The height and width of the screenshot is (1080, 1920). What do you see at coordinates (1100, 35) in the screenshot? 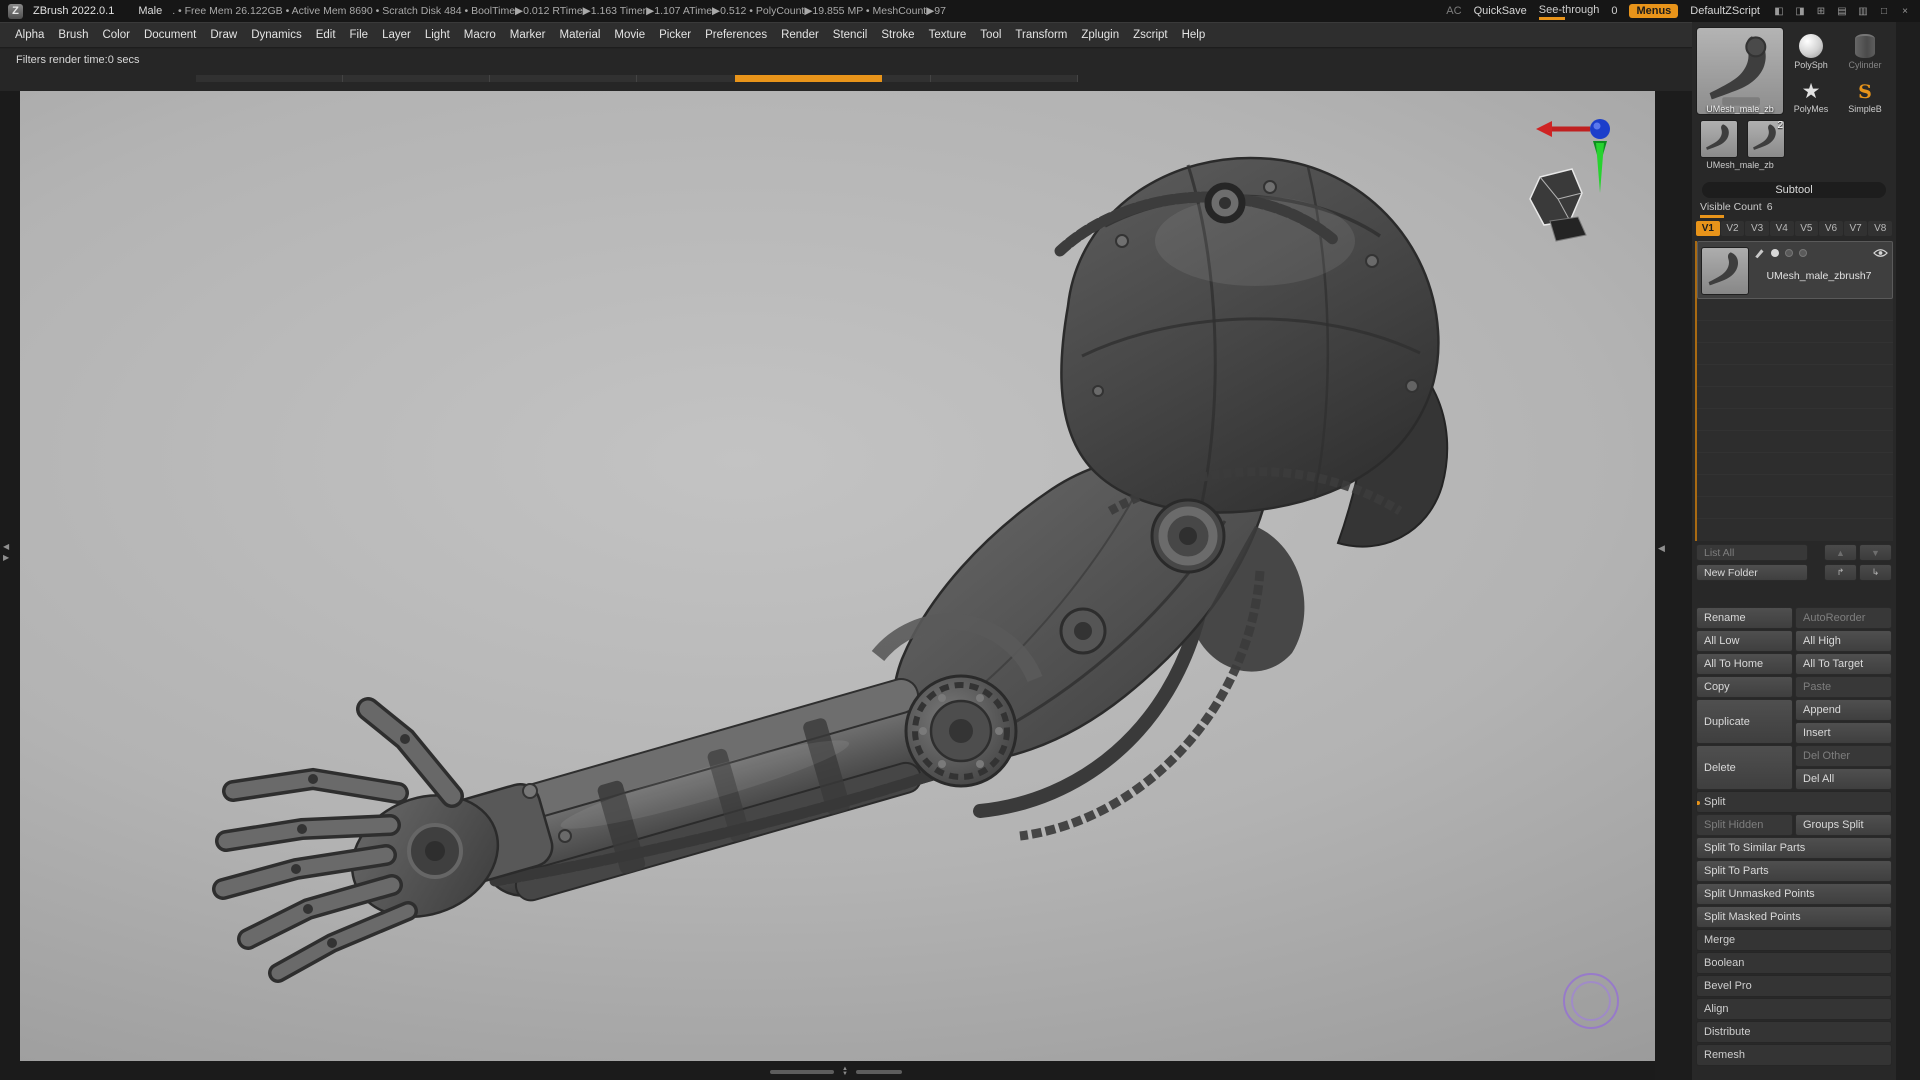
I see `menu-item-zplugin: Zplugin` at bounding box center [1100, 35].